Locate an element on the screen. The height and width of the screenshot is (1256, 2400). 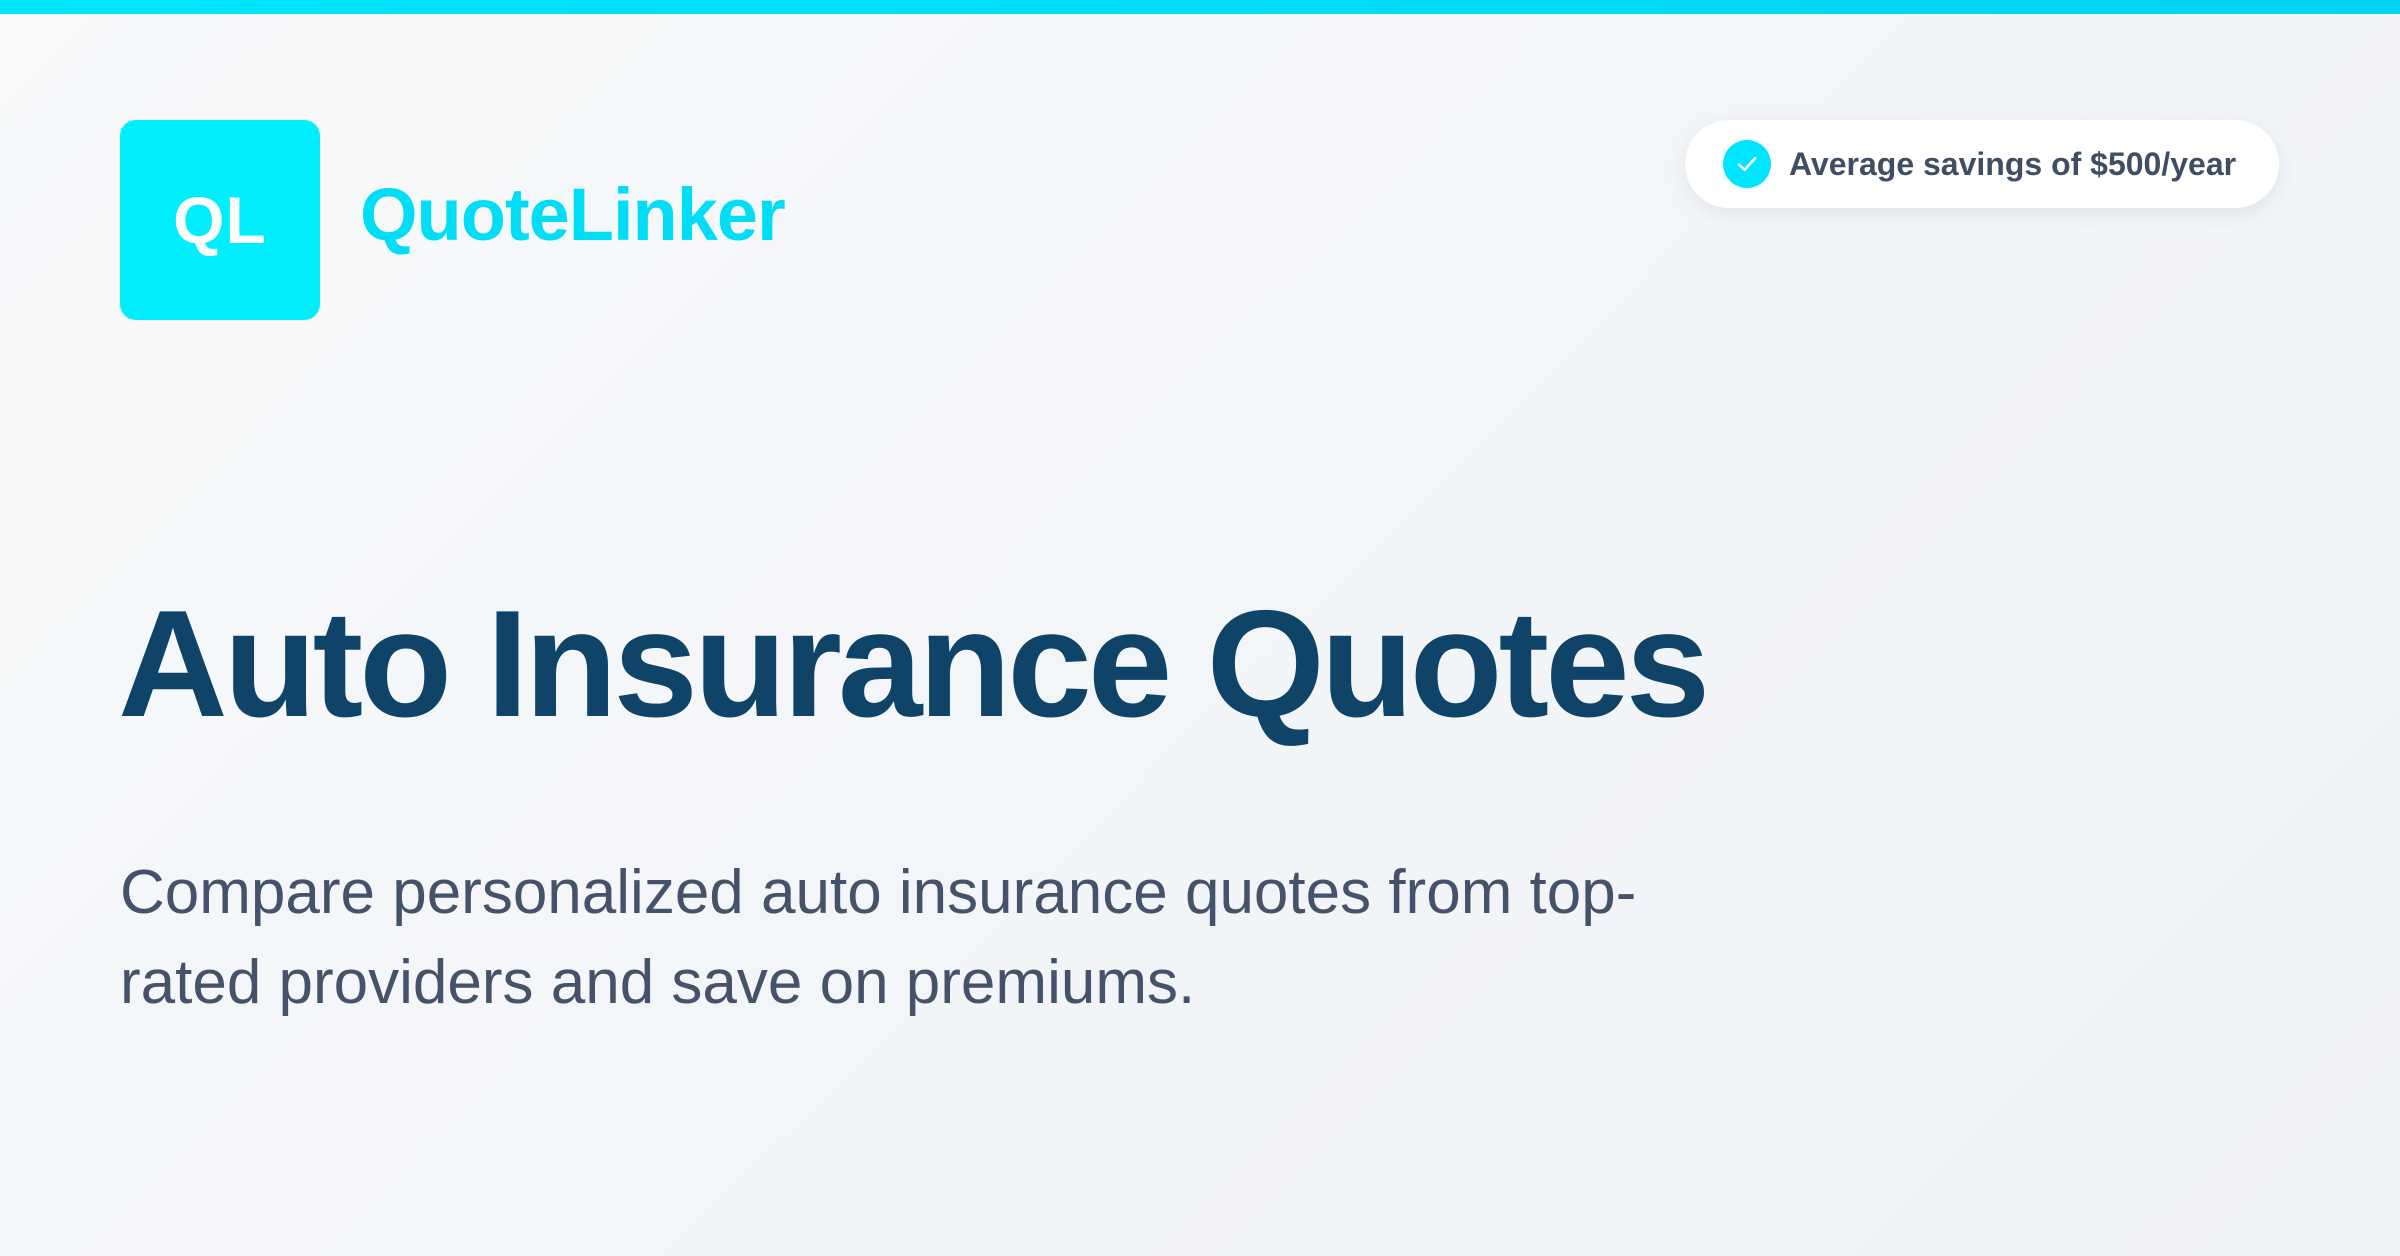
savings-badge-text: Average savings of $500/year is located at coordinates (2013, 163).